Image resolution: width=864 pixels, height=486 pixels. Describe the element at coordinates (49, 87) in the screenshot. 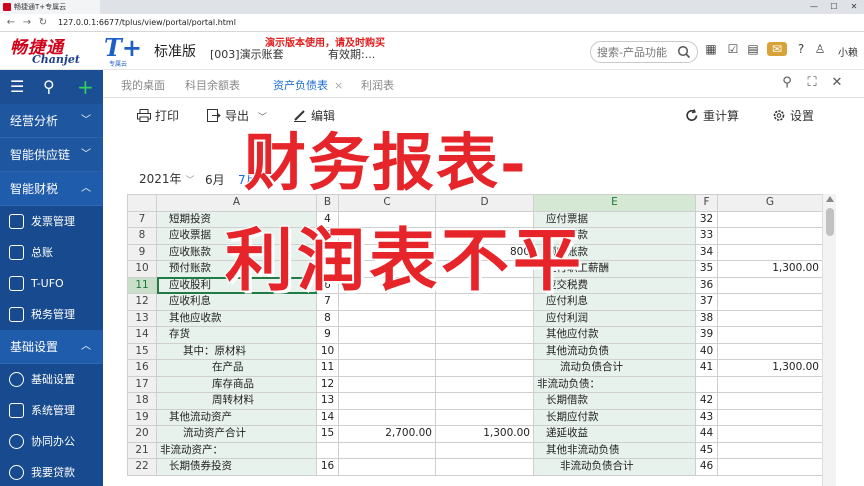

I see `sidebar-search-icon: ⚲` at that location.